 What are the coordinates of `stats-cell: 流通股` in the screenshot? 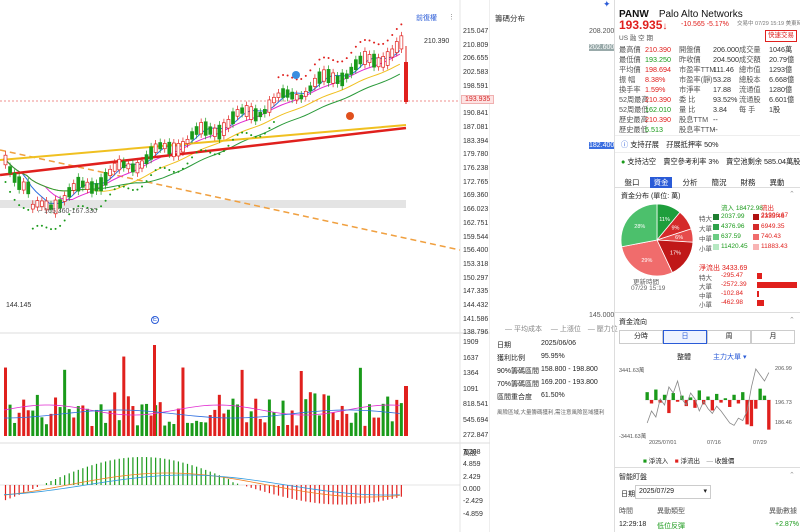 It's located at (750, 99).